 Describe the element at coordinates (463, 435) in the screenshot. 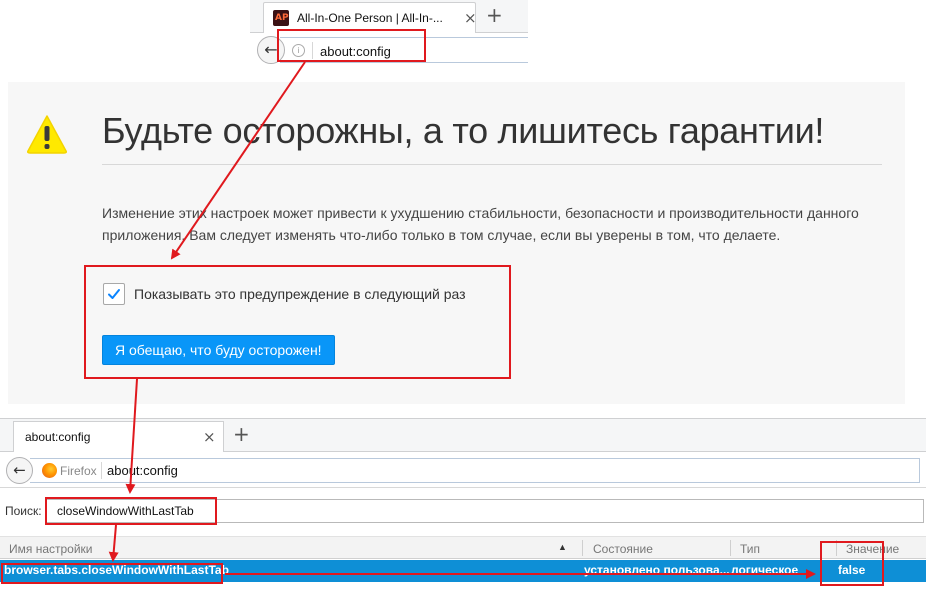

I see `bottom-tab-strip: about:config × +` at that location.